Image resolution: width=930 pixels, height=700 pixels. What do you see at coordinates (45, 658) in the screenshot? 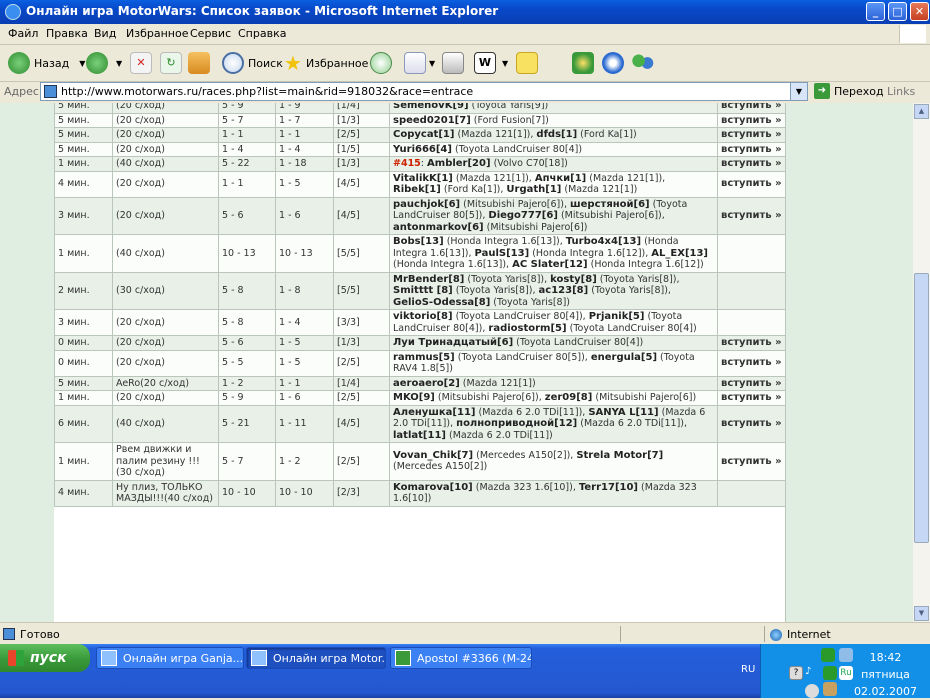
I see `start-button: пуск` at bounding box center [45, 658].